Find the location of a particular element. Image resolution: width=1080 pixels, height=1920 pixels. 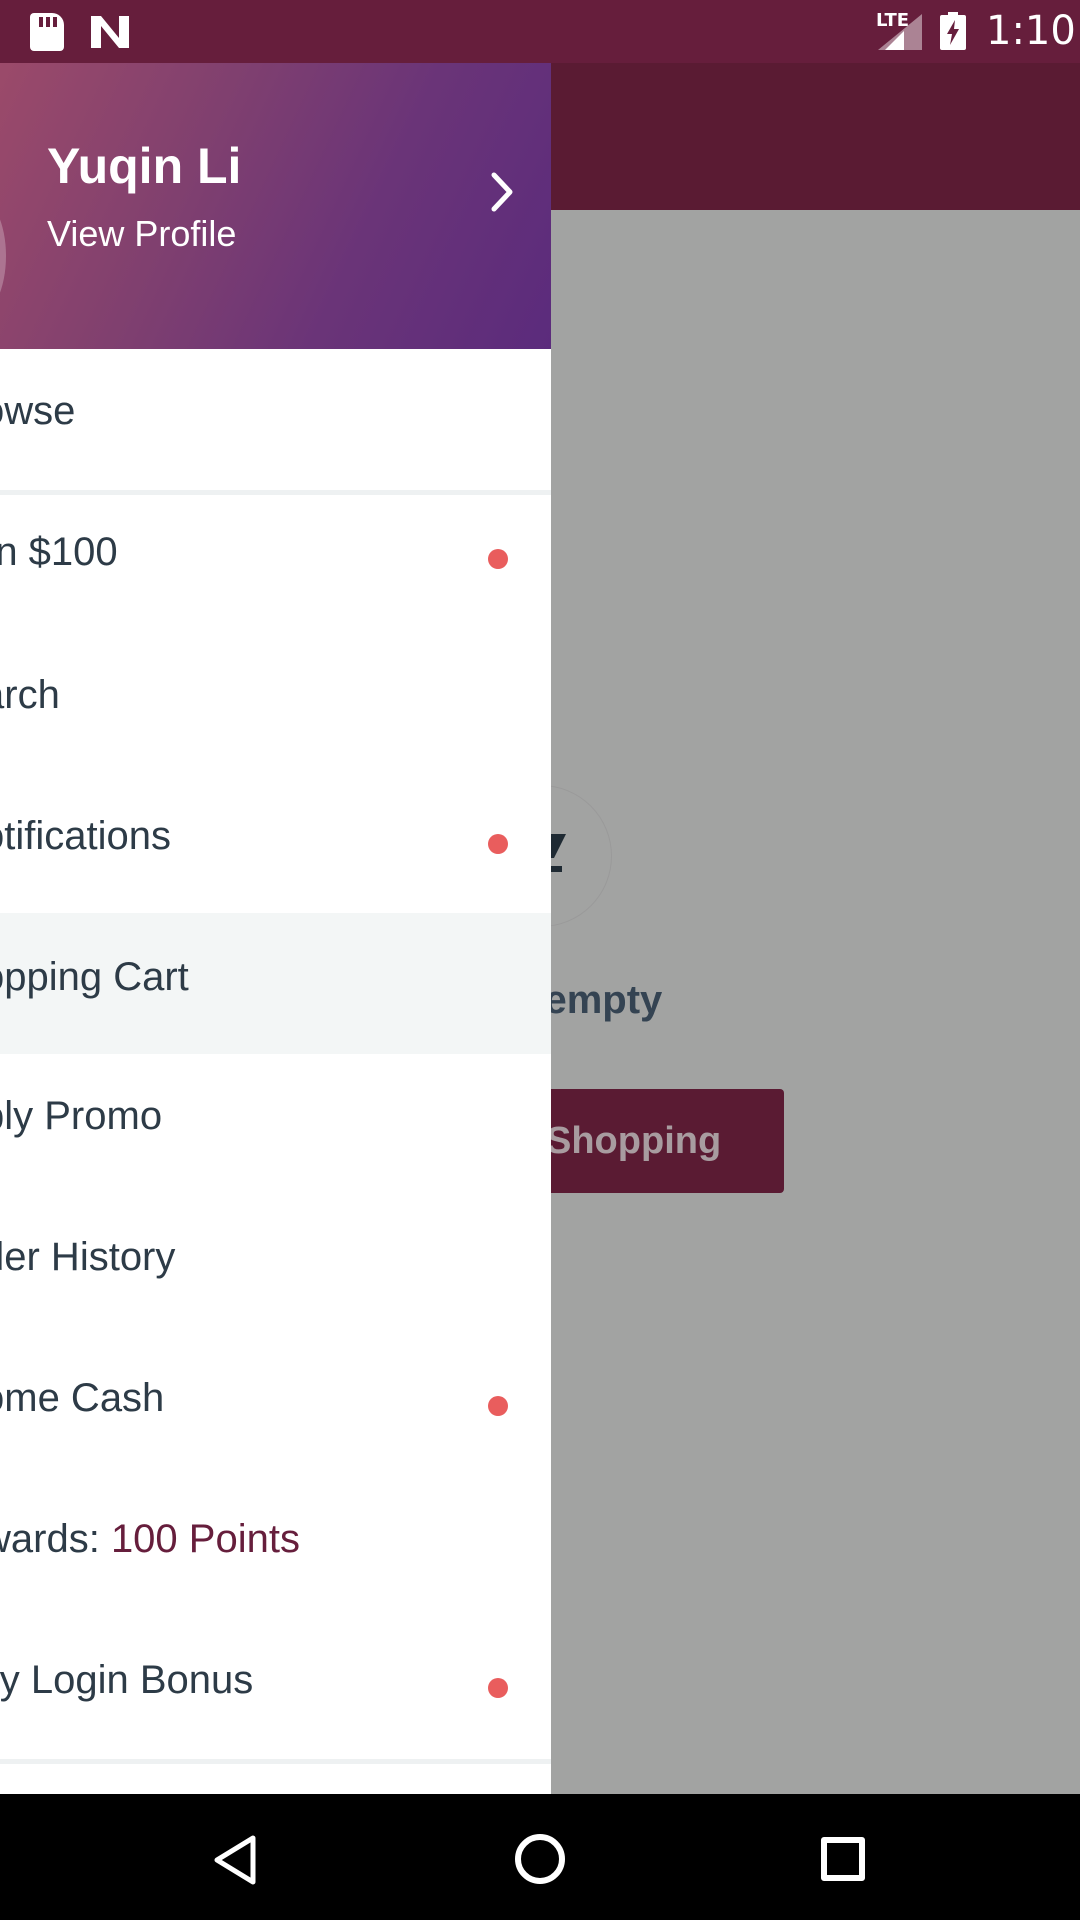

recents-icon is located at coordinates (843, 1859).